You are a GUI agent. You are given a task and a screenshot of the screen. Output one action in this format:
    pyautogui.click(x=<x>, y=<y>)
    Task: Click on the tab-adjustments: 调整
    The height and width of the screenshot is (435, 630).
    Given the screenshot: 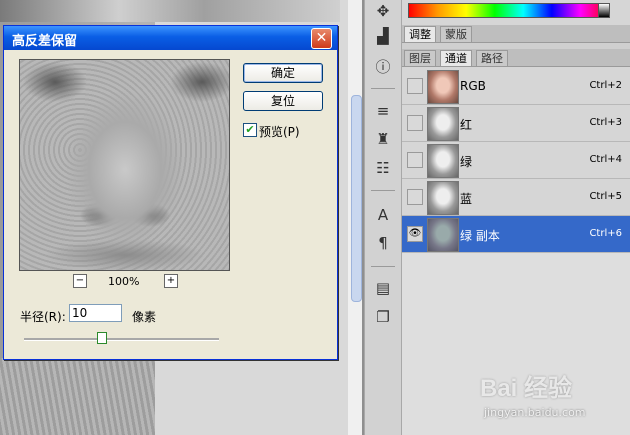 What is the action you would take?
    pyautogui.click(x=420, y=34)
    